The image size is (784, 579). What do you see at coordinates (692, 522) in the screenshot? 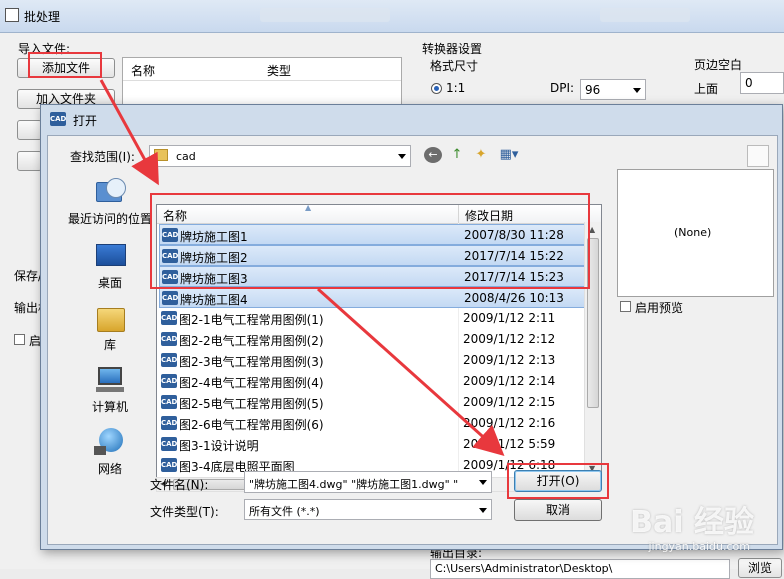
I see `watermark-logo: Bai 经验` at bounding box center [692, 522].